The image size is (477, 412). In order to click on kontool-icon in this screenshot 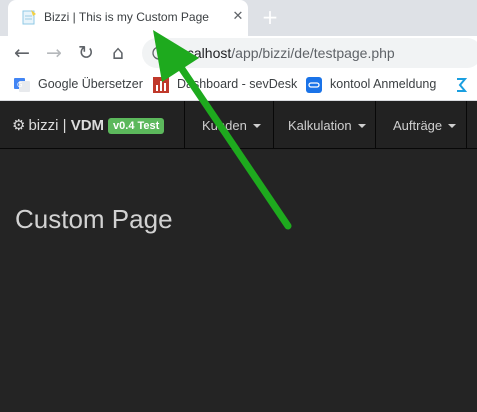, I will do `click(314, 85)`.